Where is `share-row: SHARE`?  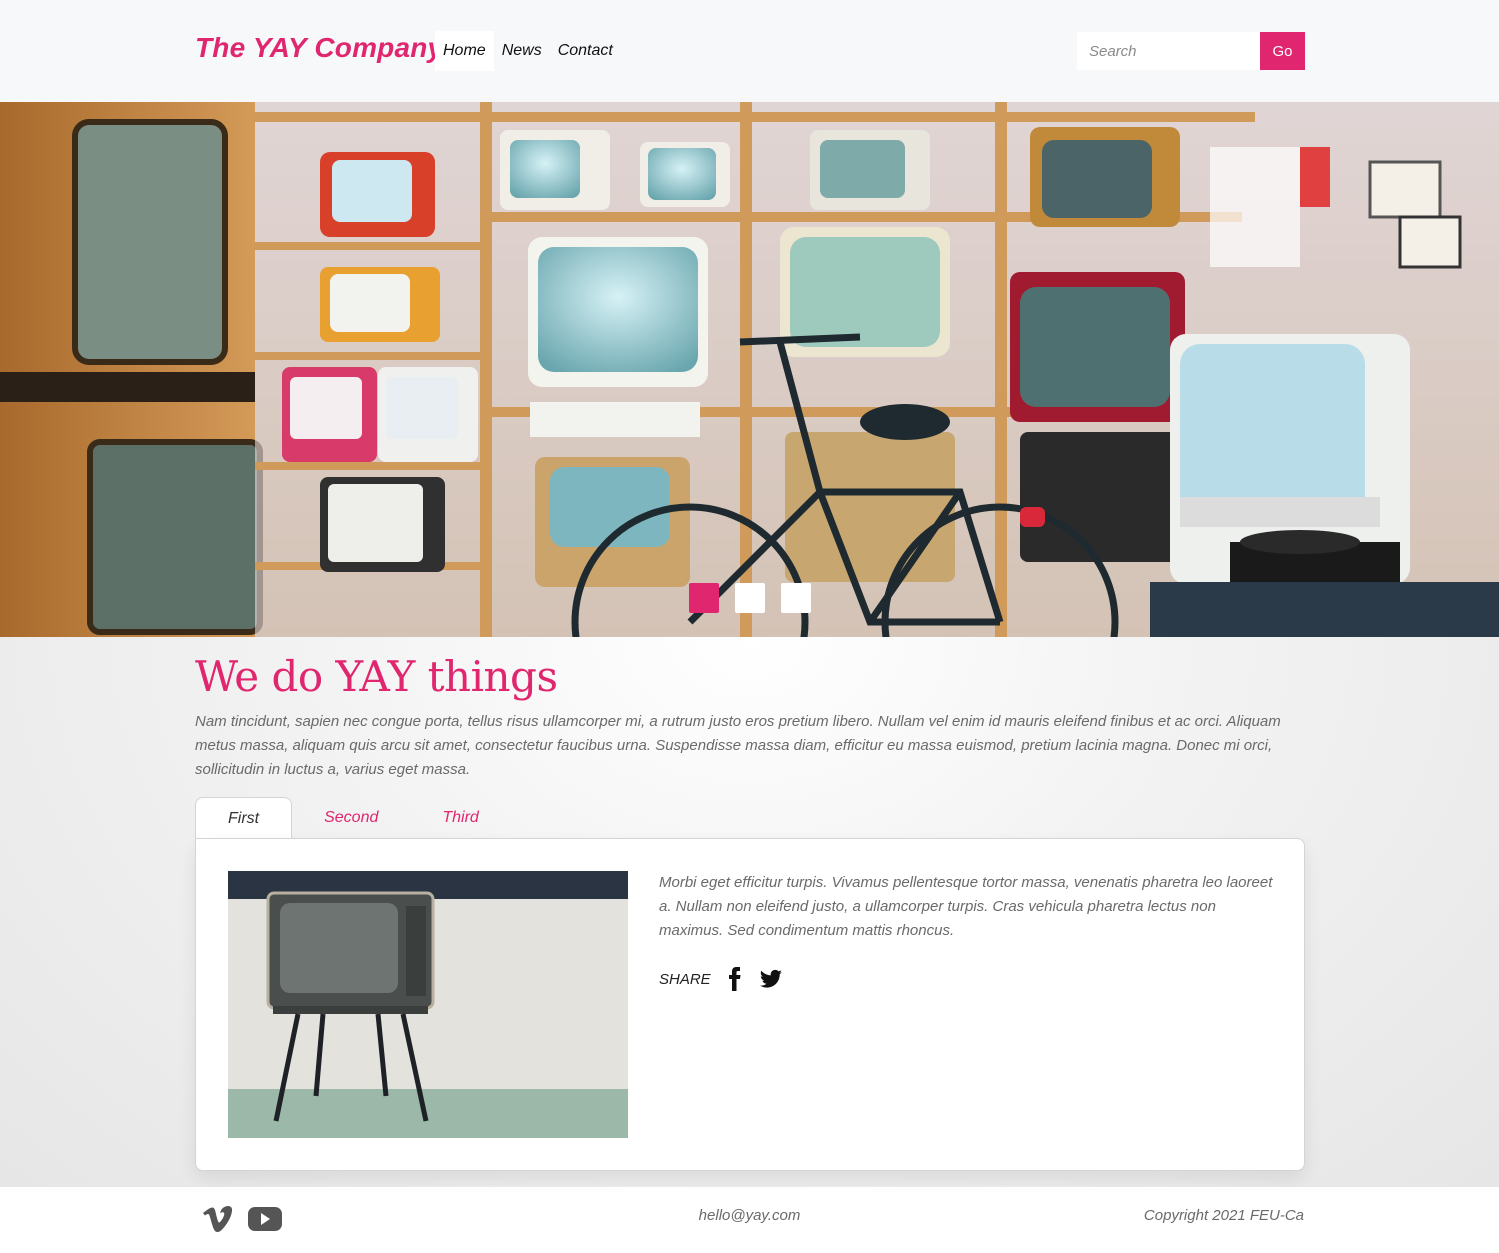 share-row: SHARE is located at coordinates (721, 979).